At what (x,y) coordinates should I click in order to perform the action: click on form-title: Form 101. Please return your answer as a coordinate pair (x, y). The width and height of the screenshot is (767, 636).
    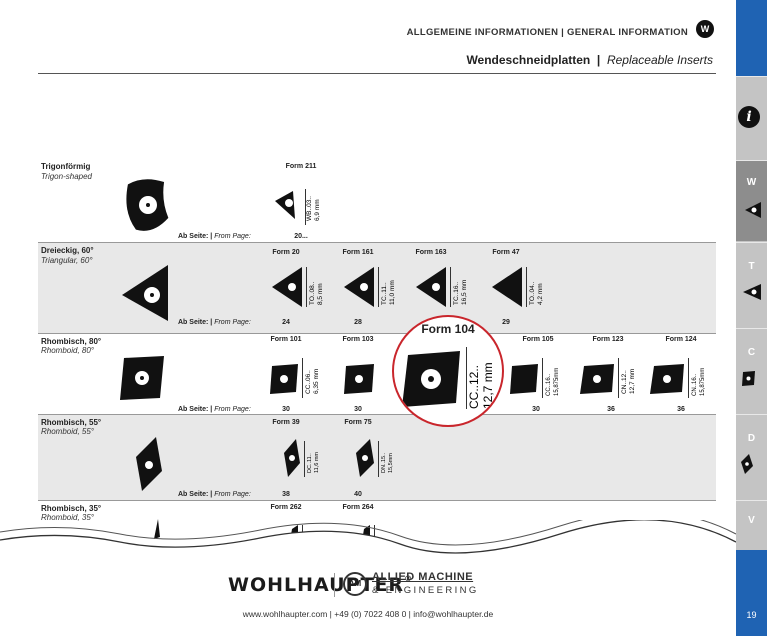
    Looking at the image, I should click on (286, 339).